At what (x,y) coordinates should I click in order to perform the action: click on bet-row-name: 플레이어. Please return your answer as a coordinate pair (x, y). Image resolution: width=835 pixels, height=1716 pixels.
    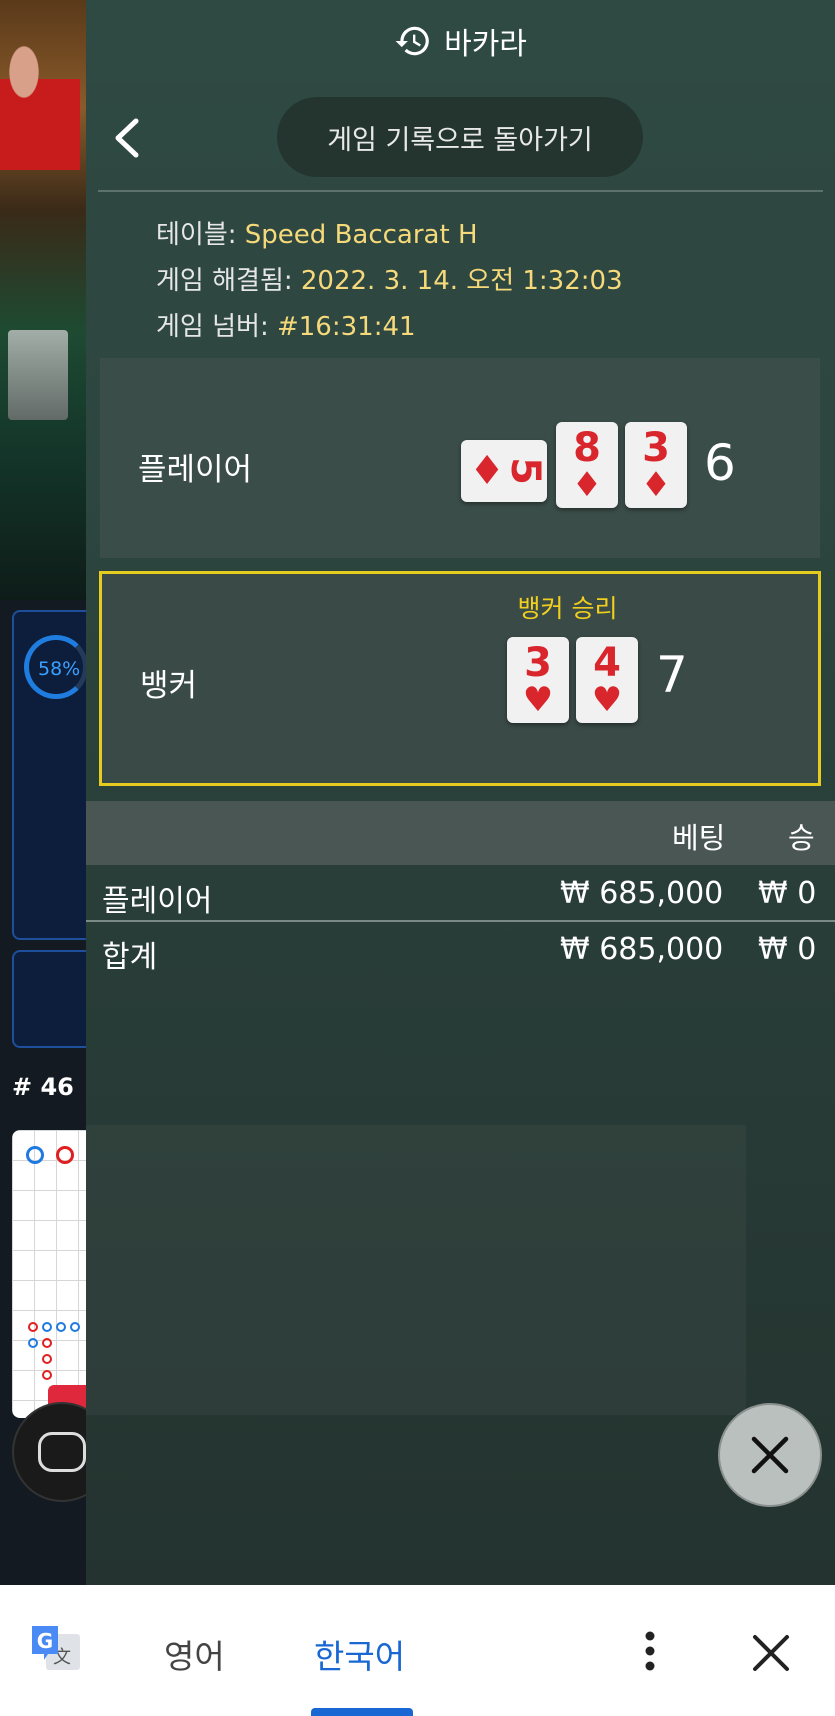
    Looking at the image, I should click on (157, 901).